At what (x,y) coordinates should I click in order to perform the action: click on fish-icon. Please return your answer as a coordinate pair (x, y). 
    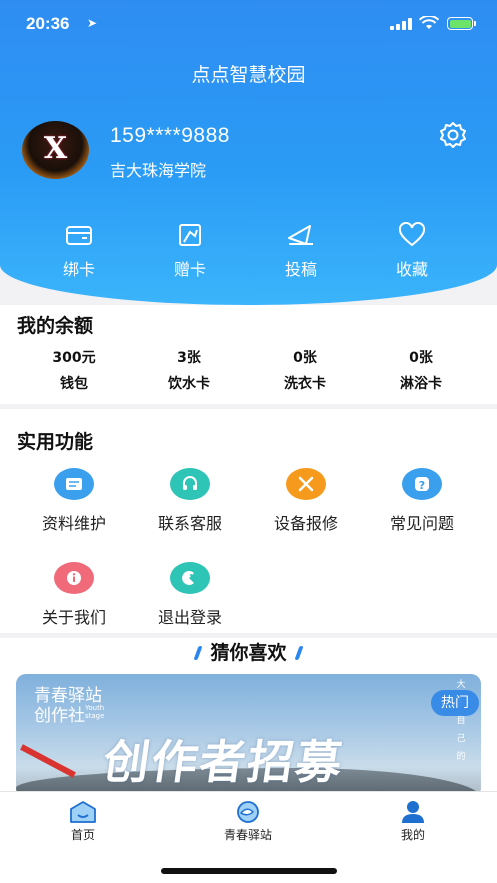
    Looking at the image, I should click on (248, 812).